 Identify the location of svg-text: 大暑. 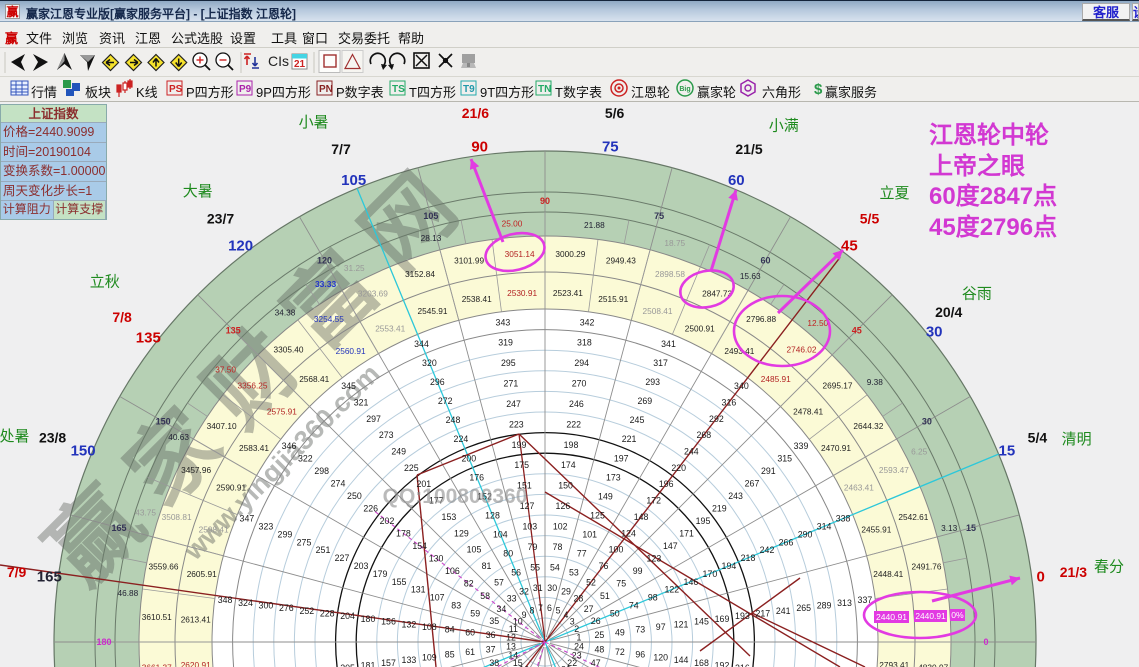
(198, 191).